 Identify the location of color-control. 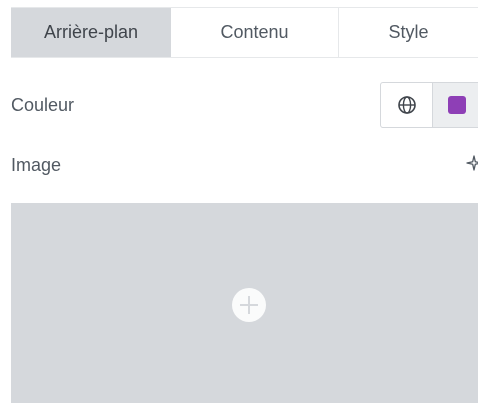
(429, 105).